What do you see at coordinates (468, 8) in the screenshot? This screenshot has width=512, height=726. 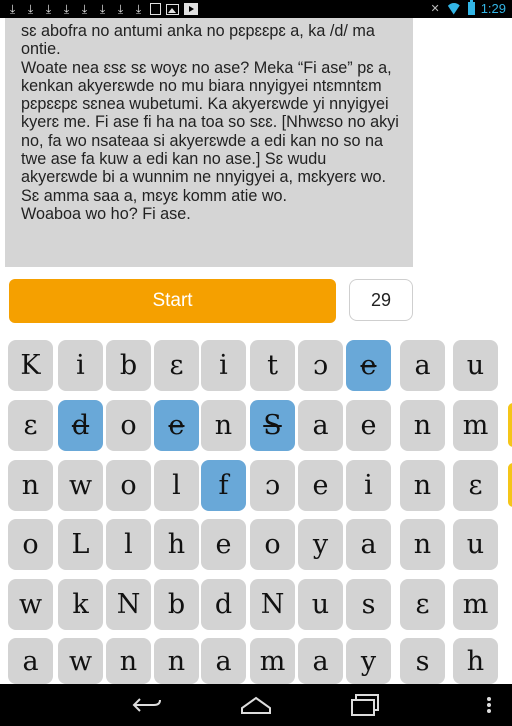 I see `system-icons: ✕ 1:29` at bounding box center [468, 8].